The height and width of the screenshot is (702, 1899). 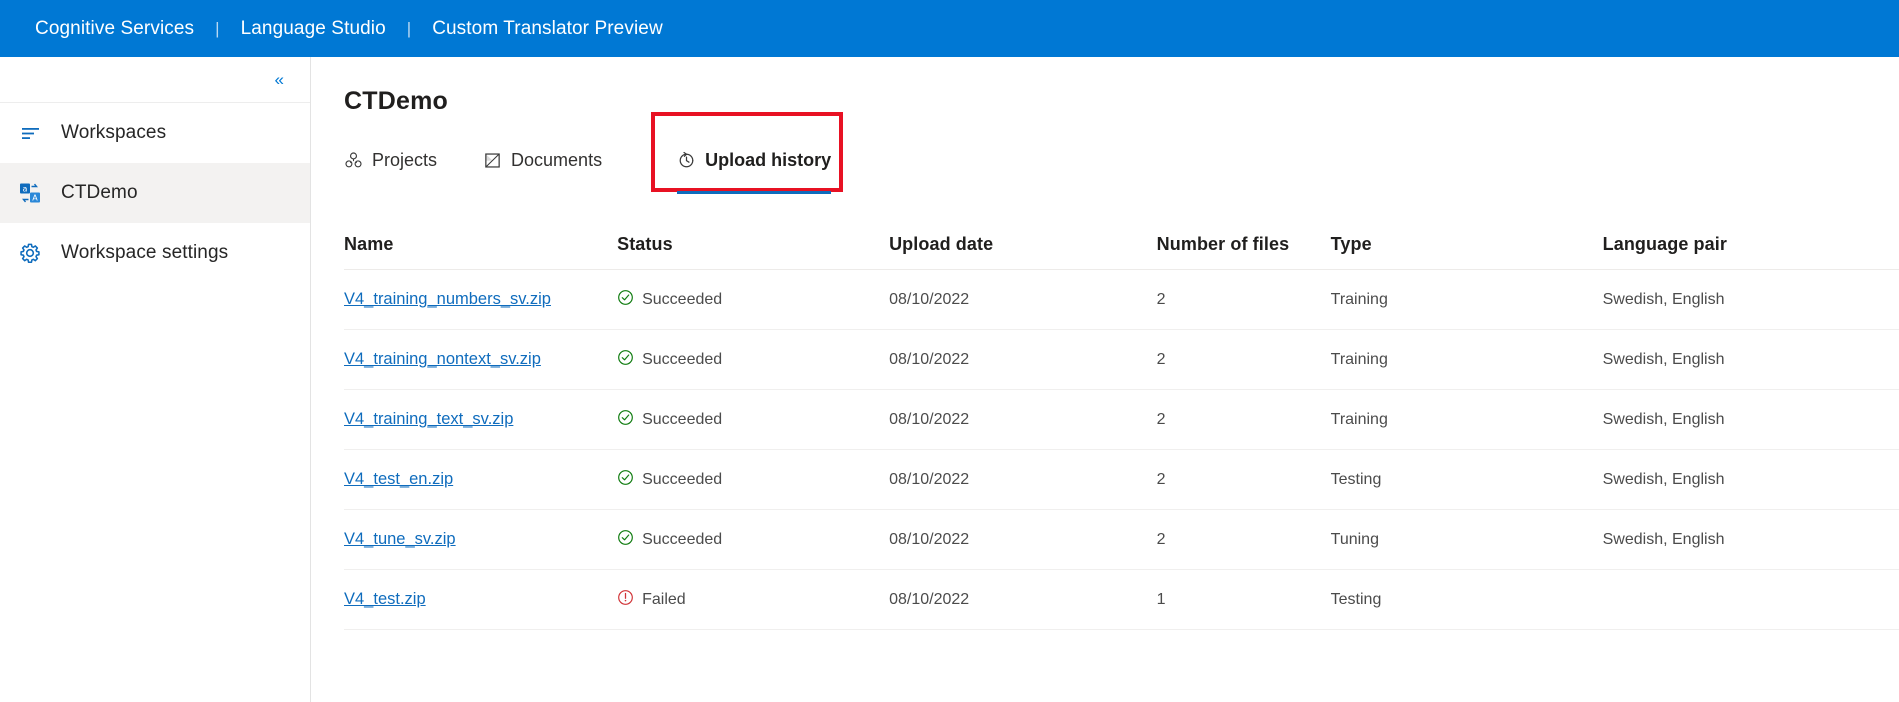 I want to click on status-badge: Failed, so click(x=753, y=599).